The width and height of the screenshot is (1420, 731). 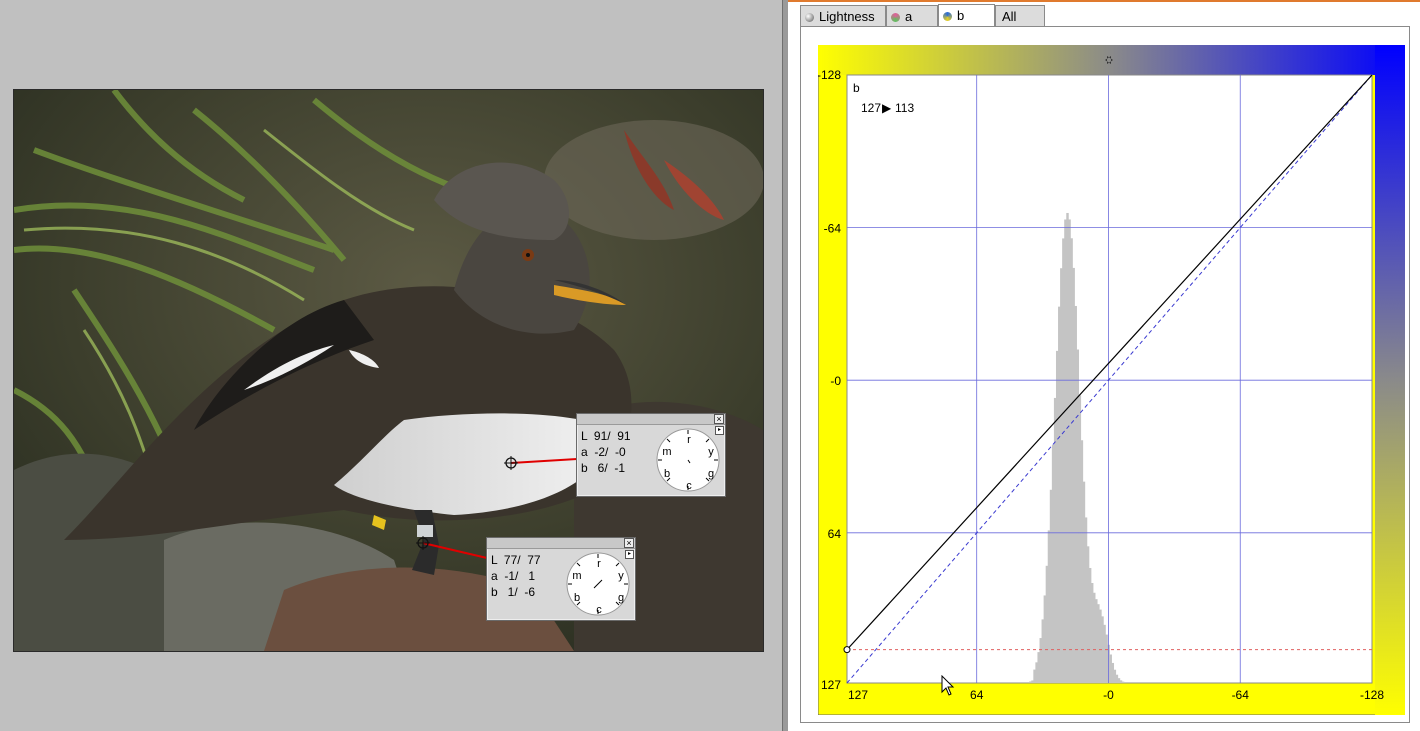 I want to click on a-value: a -2/ -0, so click(x=603, y=452).